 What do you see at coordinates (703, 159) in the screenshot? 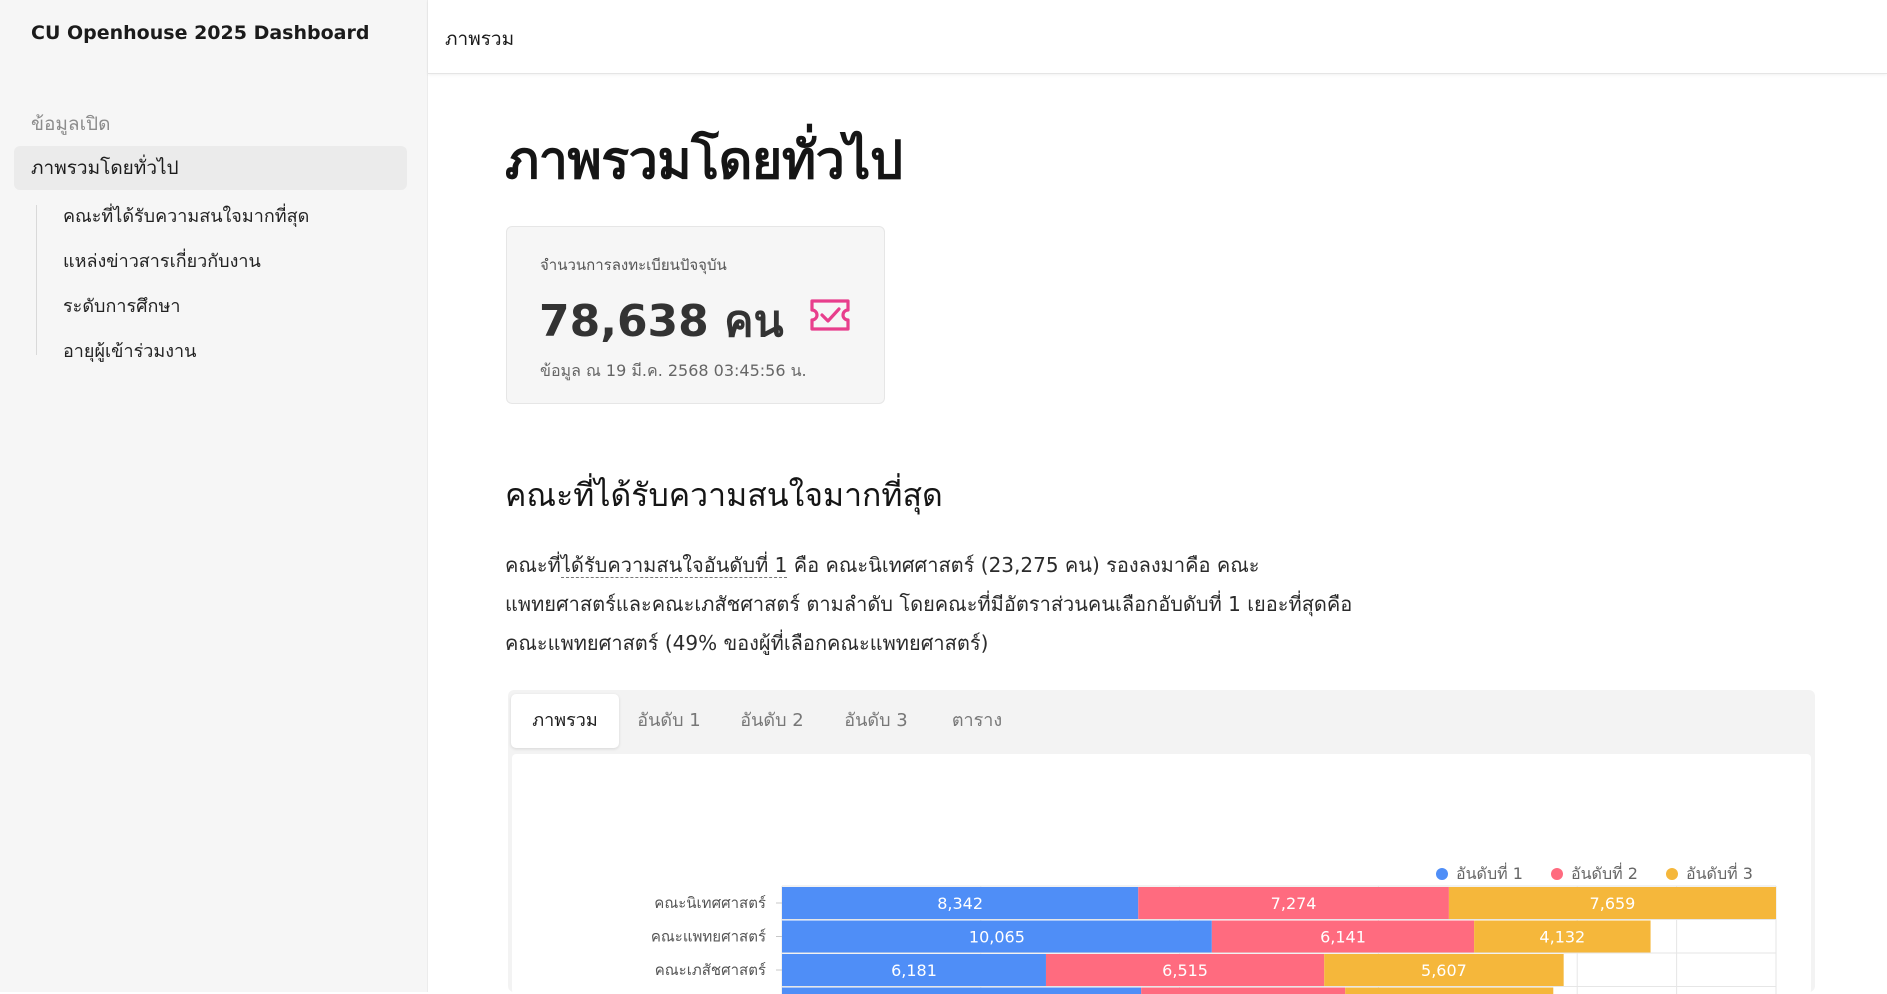
I see `page-title: ภาพรวมโดยทั่วไป` at bounding box center [703, 159].